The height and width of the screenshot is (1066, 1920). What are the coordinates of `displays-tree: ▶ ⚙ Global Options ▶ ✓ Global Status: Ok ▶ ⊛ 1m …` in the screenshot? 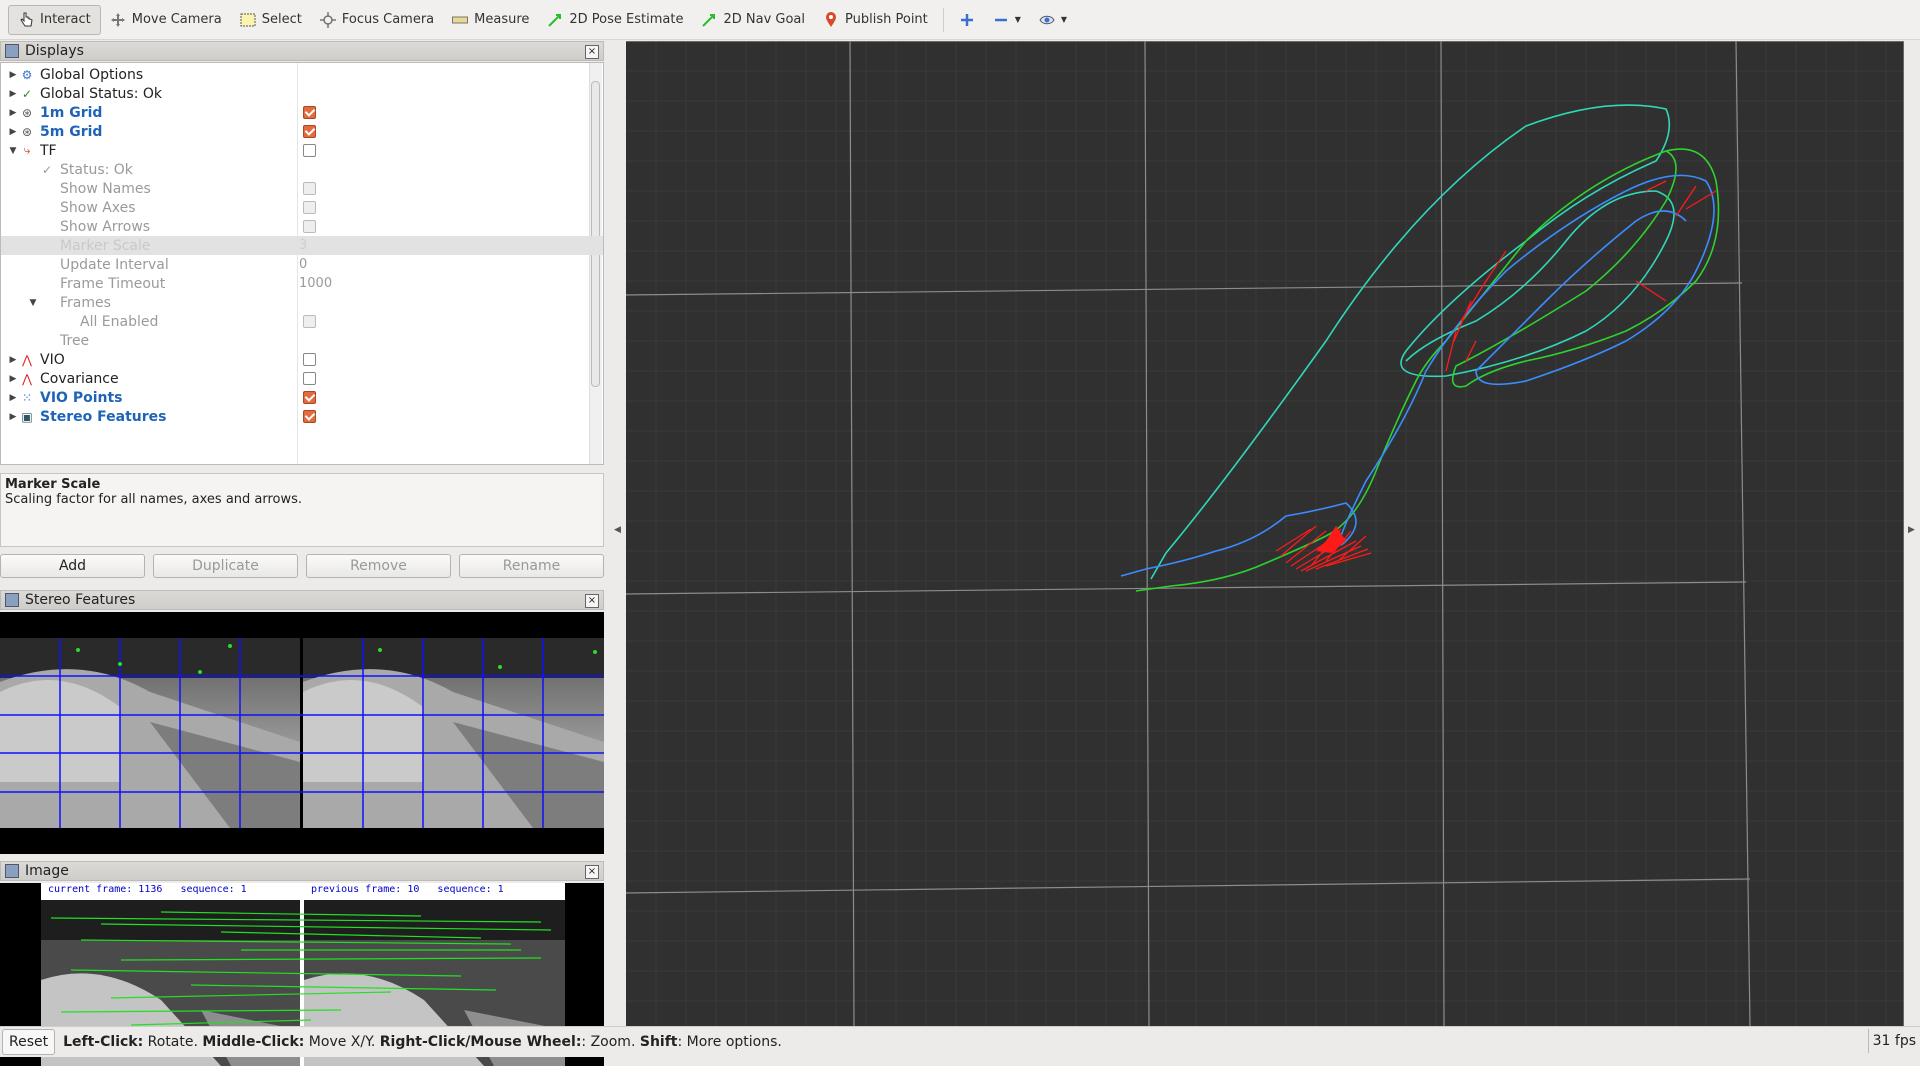 It's located at (302, 263).